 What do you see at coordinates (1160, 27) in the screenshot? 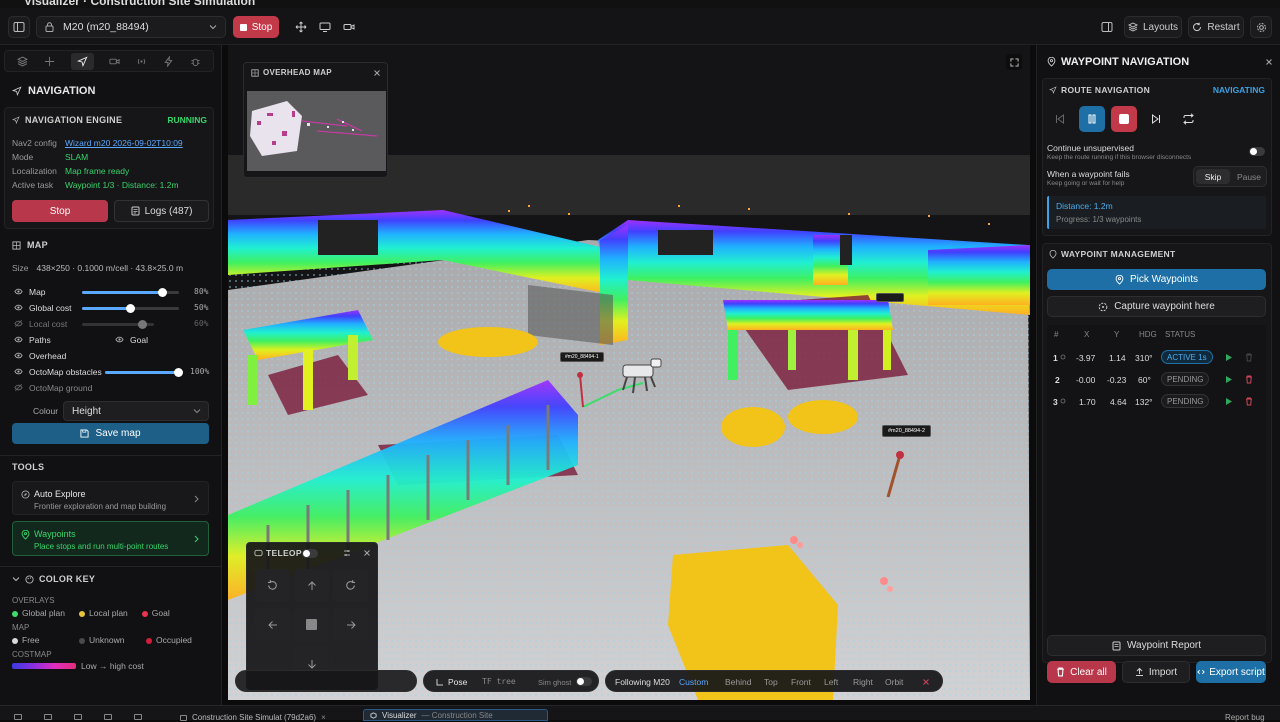
I see `layouts-label: Layouts` at bounding box center [1160, 27].